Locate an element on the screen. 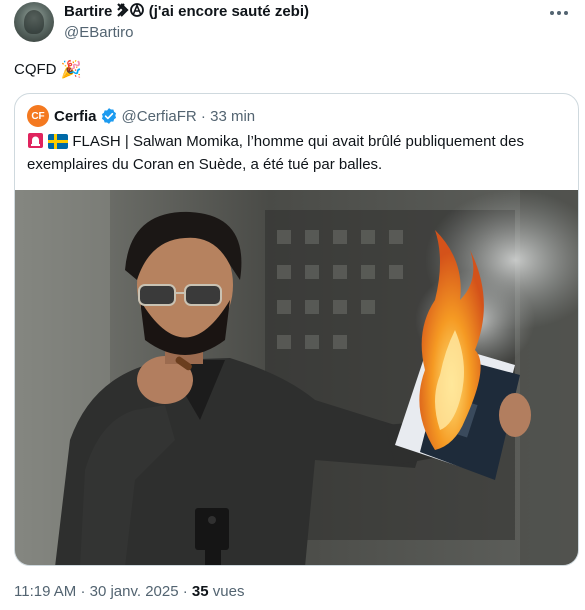 The width and height of the screenshot is (585, 610). quoted-tweet-header: CF Cerfia @CerfiaFR · 33 min is located at coordinates (141, 116).